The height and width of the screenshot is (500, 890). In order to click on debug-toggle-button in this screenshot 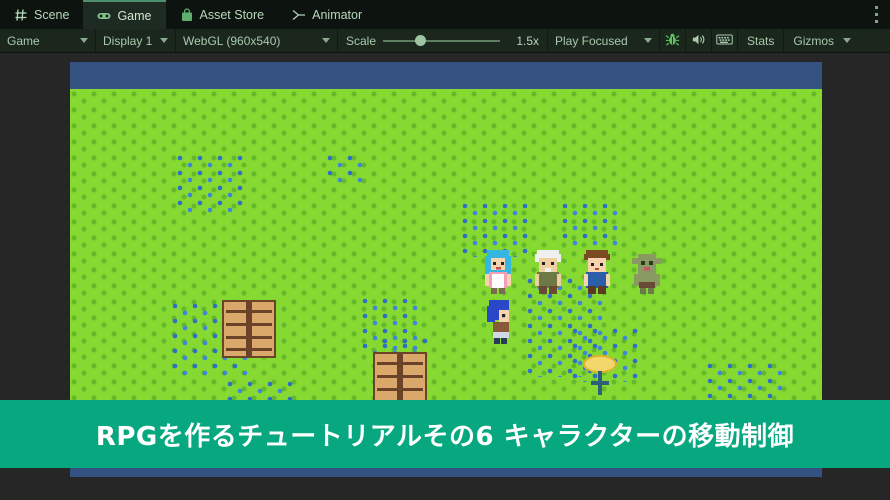, I will do `click(673, 40)`.